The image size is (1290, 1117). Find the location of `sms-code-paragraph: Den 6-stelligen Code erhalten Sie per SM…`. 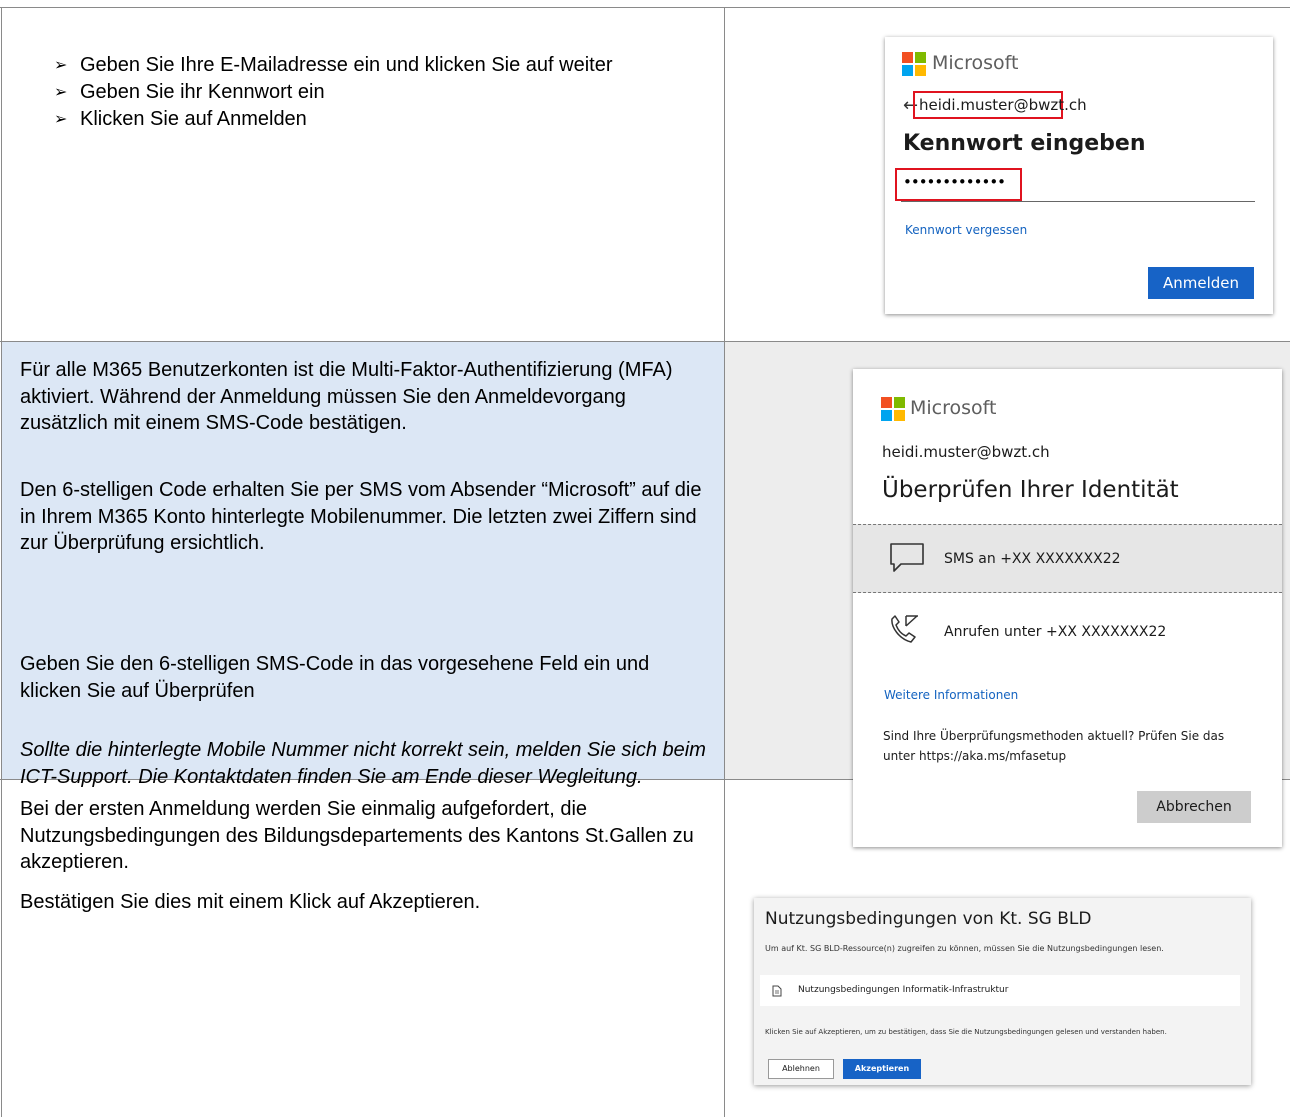

sms-code-paragraph: Den 6-stelligen Code erhalten Sie per SM… is located at coordinates (361, 516).